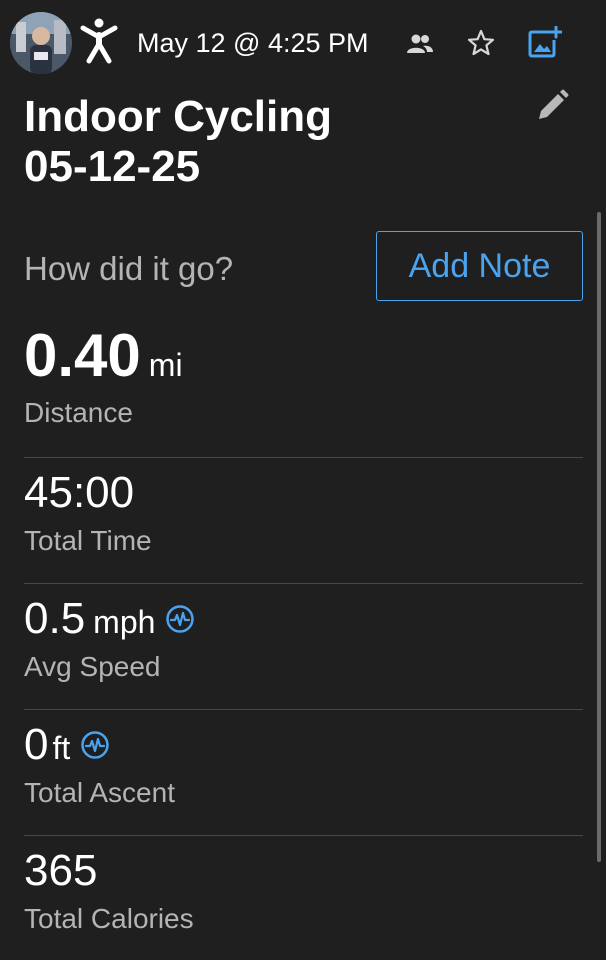  What do you see at coordinates (112, 166) in the screenshot?
I see `activity-date: 05-12-25` at bounding box center [112, 166].